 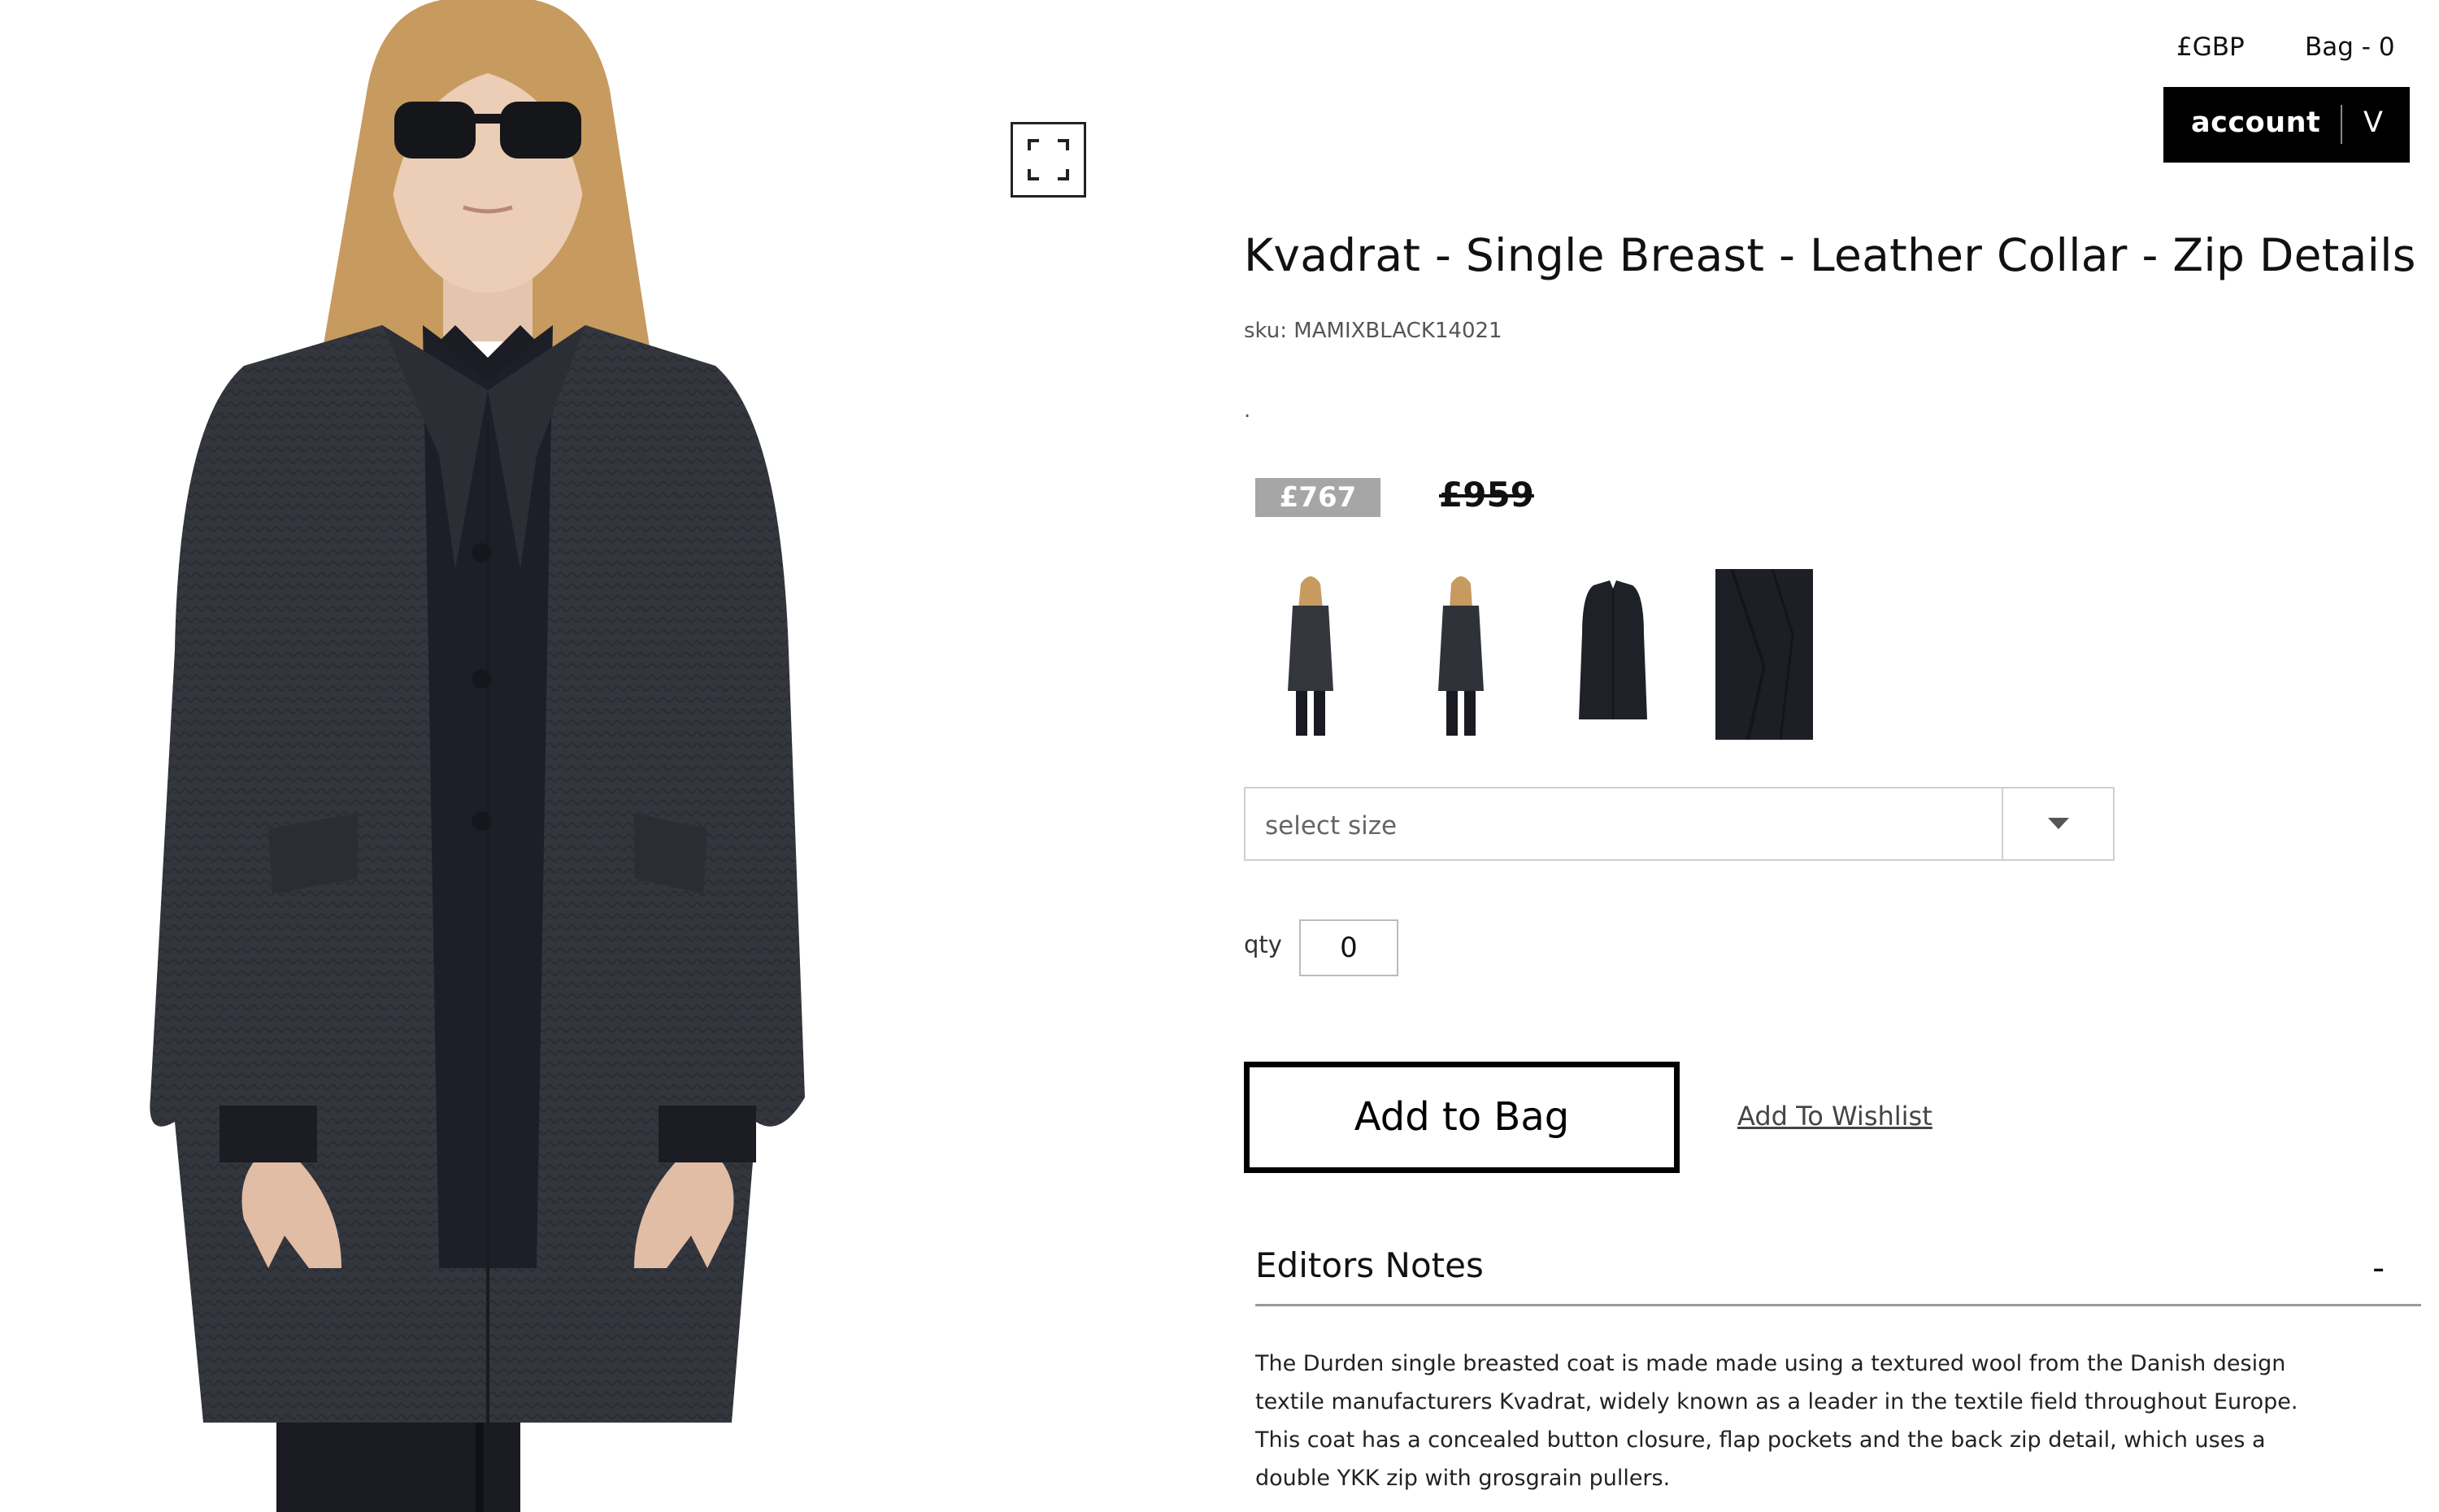 I want to click on bag-link: Bag - 0, so click(x=2350, y=47).